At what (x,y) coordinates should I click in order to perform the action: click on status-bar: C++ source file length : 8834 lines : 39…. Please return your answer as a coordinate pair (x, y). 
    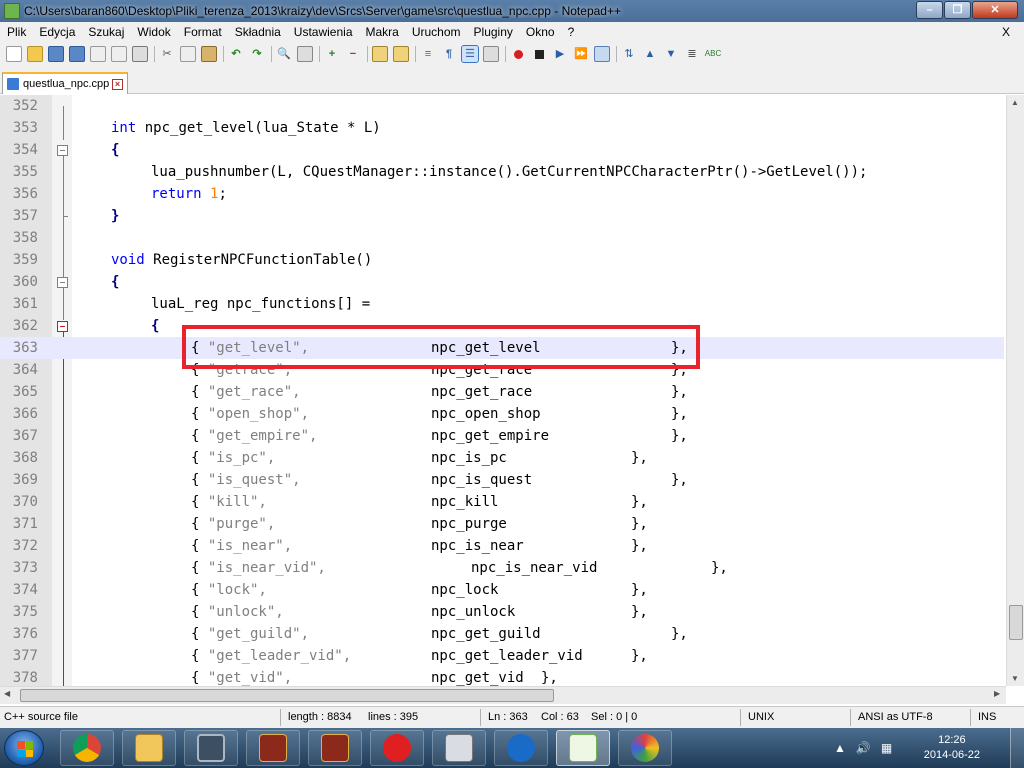
    Looking at the image, I should click on (512, 717).